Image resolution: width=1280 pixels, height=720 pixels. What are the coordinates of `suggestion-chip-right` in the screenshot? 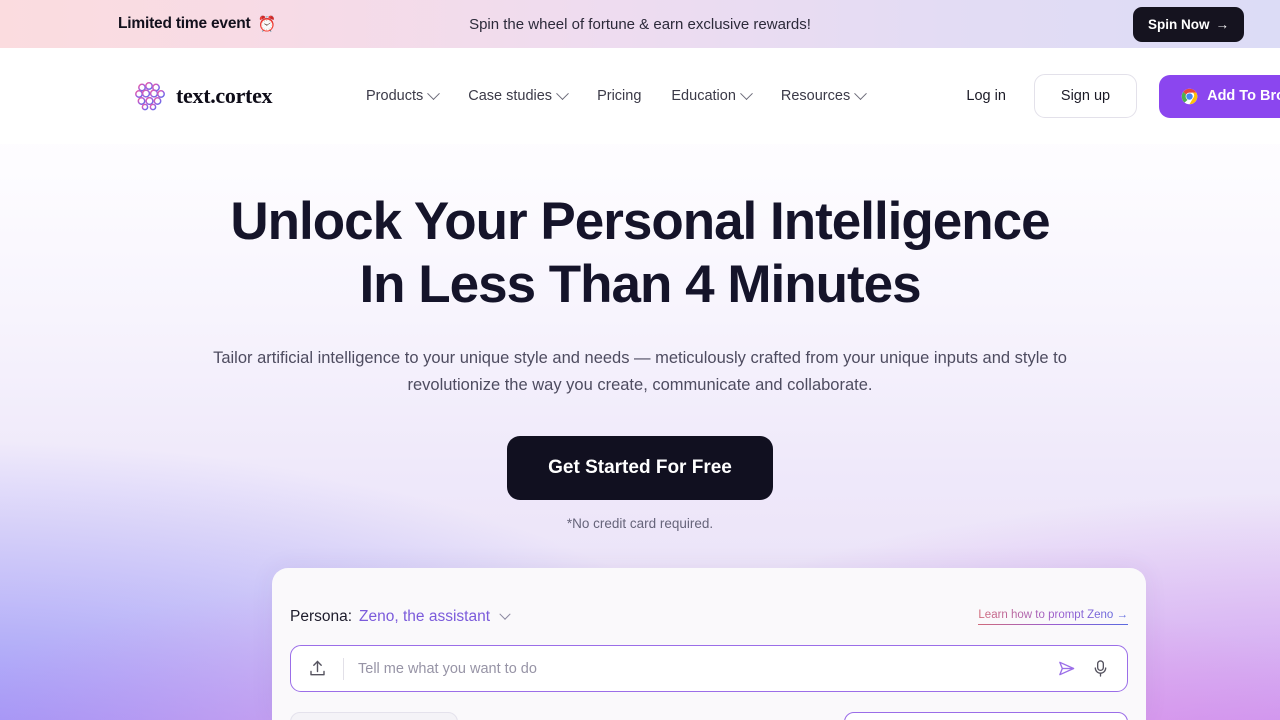 It's located at (986, 716).